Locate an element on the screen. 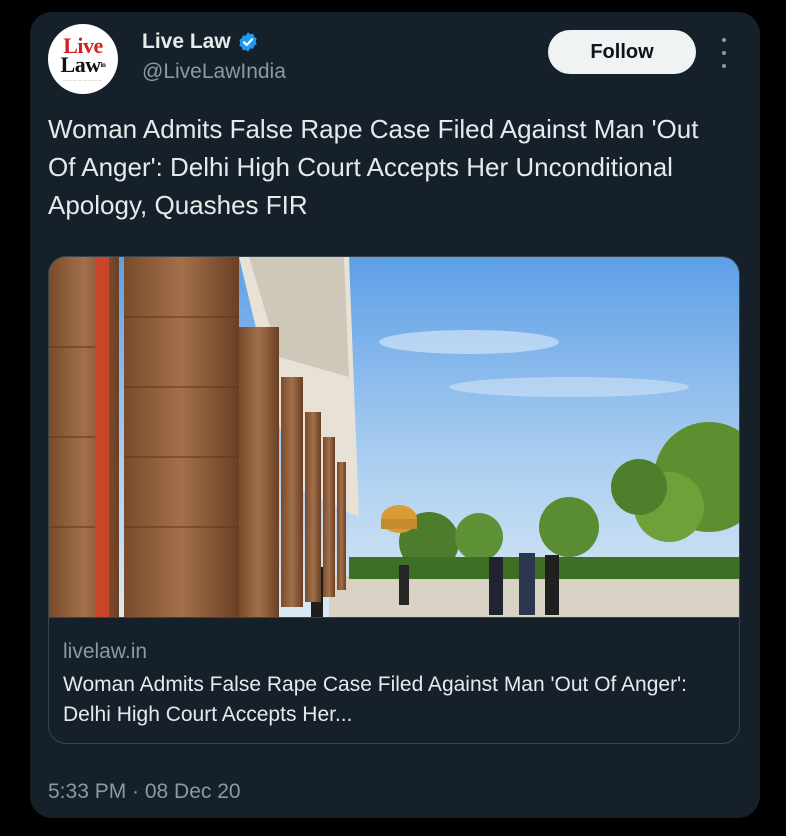 The image size is (786, 836). author-name-row: Live Law is located at coordinates (200, 42).